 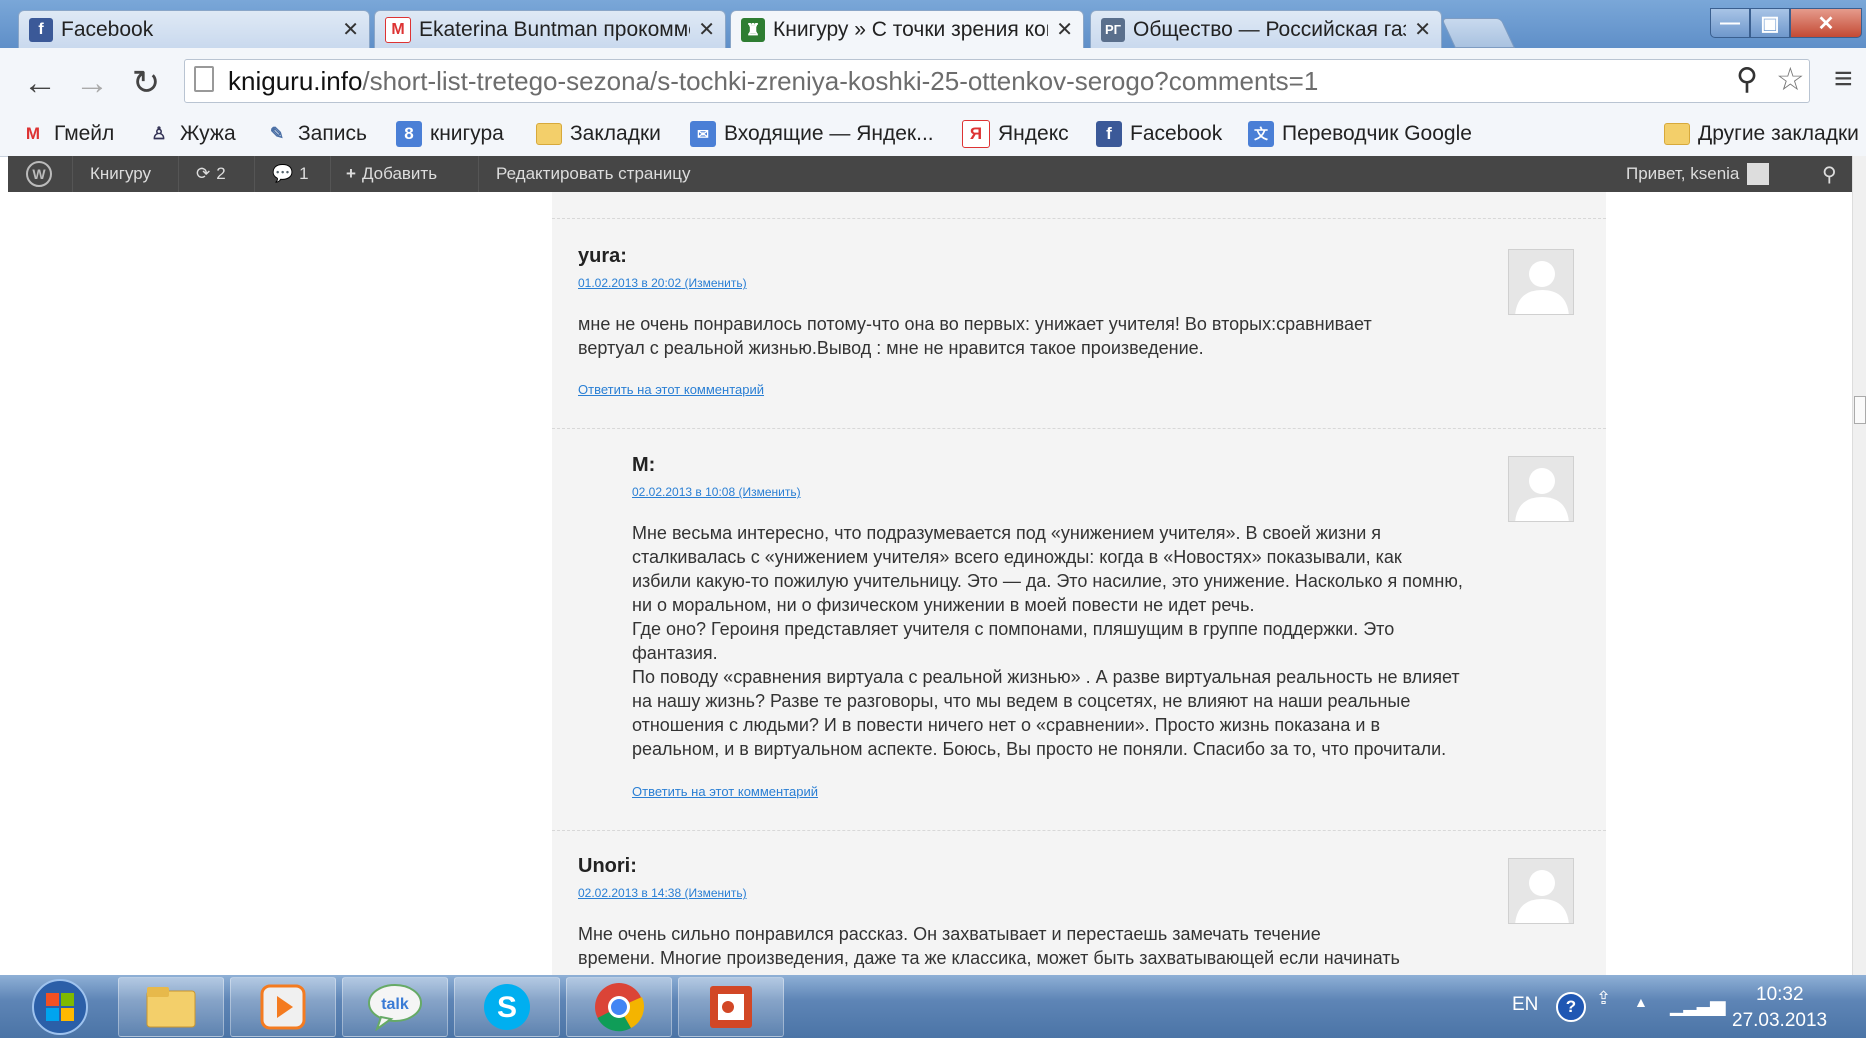 What do you see at coordinates (619, 1007) in the screenshot?
I see `chrome-icon` at bounding box center [619, 1007].